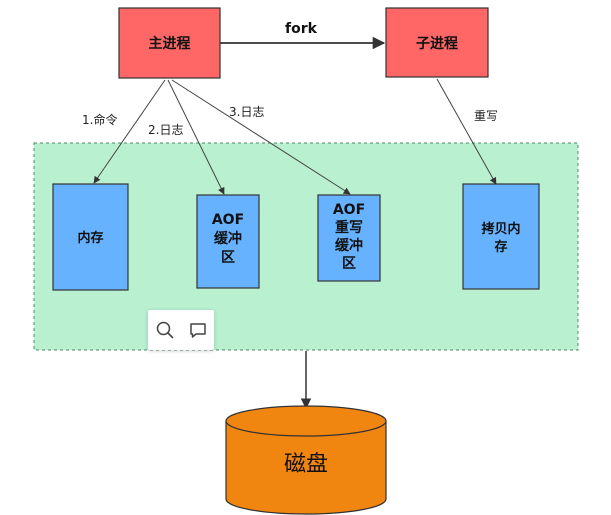 The height and width of the screenshot is (515, 611). I want to click on aof-buffer-line-3: 区, so click(228, 258).